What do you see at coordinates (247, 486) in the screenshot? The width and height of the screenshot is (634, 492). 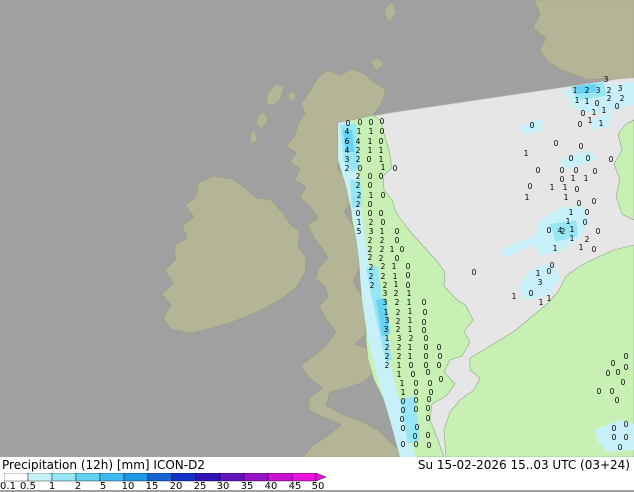 I see `colorbar-tick-label: 35` at bounding box center [247, 486].